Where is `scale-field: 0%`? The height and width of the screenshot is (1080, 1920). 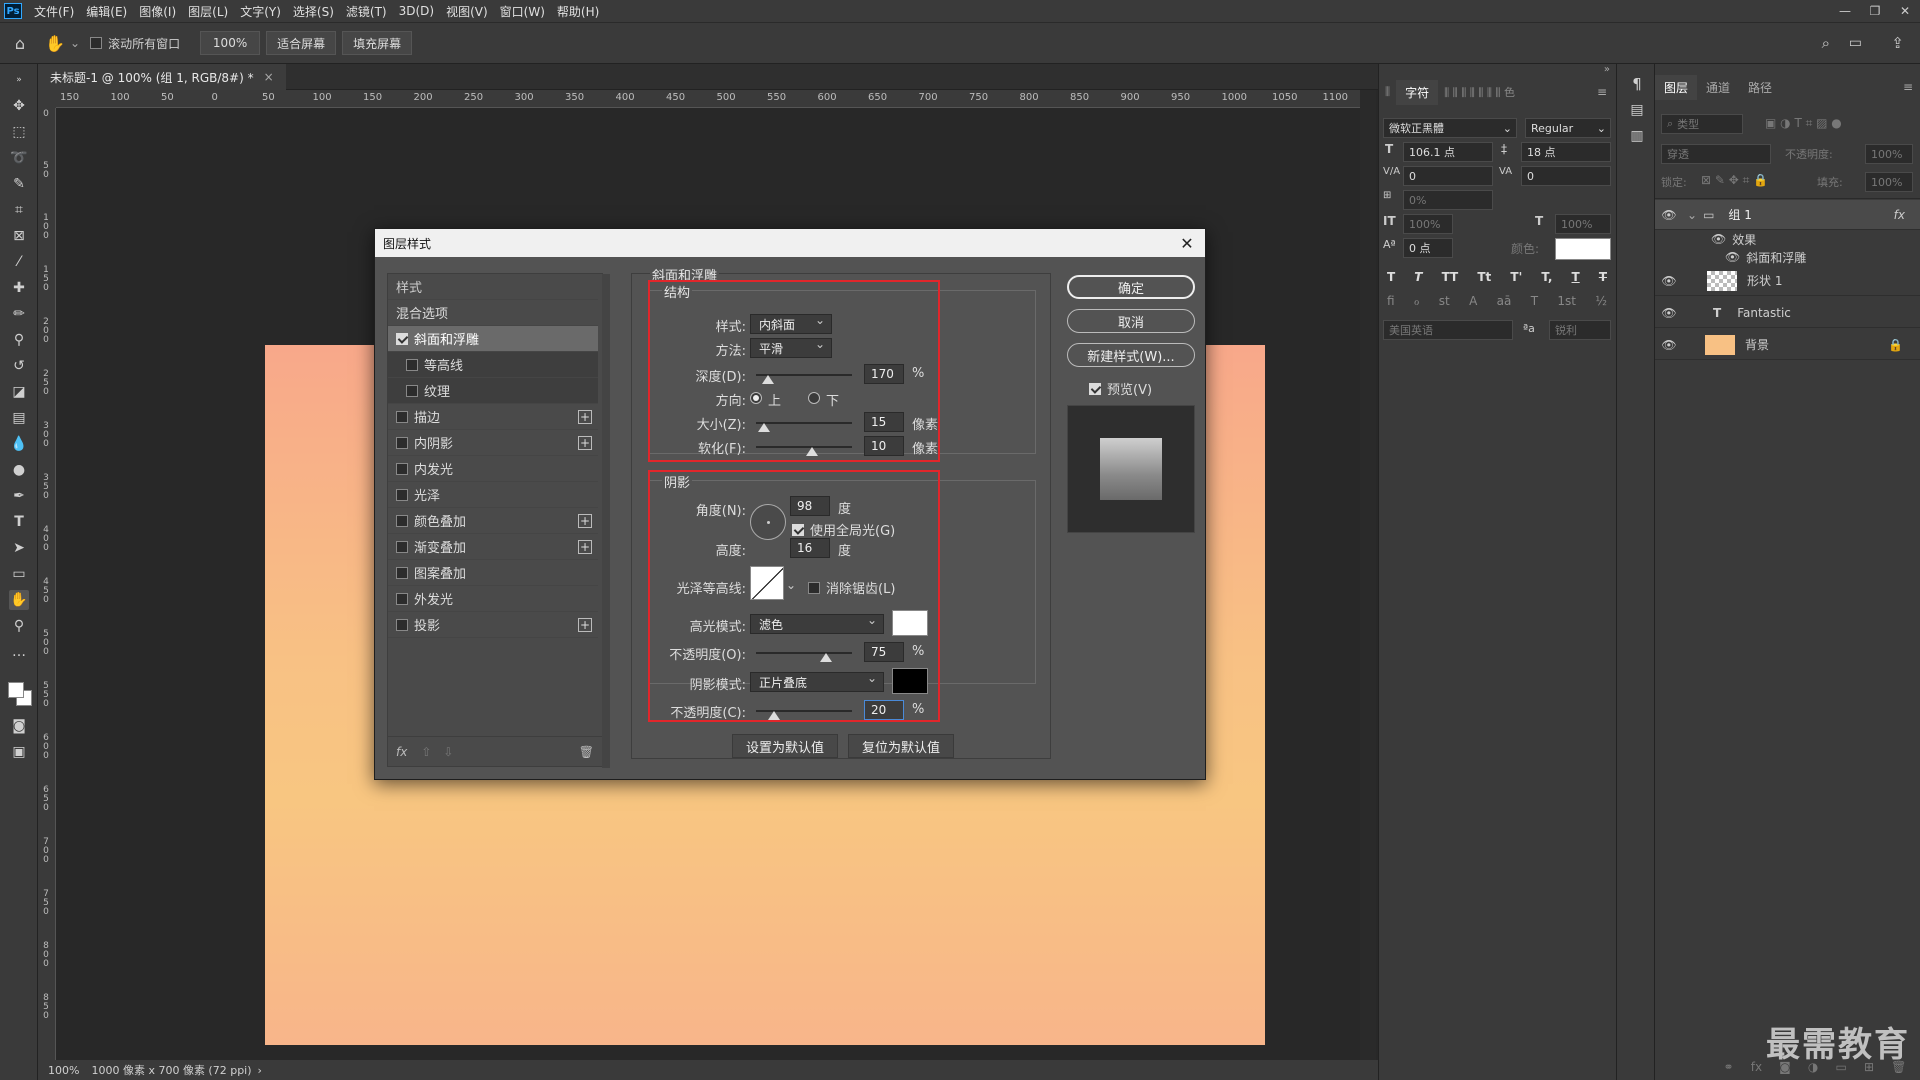 scale-field: 0% is located at coordinates (1448, 200).